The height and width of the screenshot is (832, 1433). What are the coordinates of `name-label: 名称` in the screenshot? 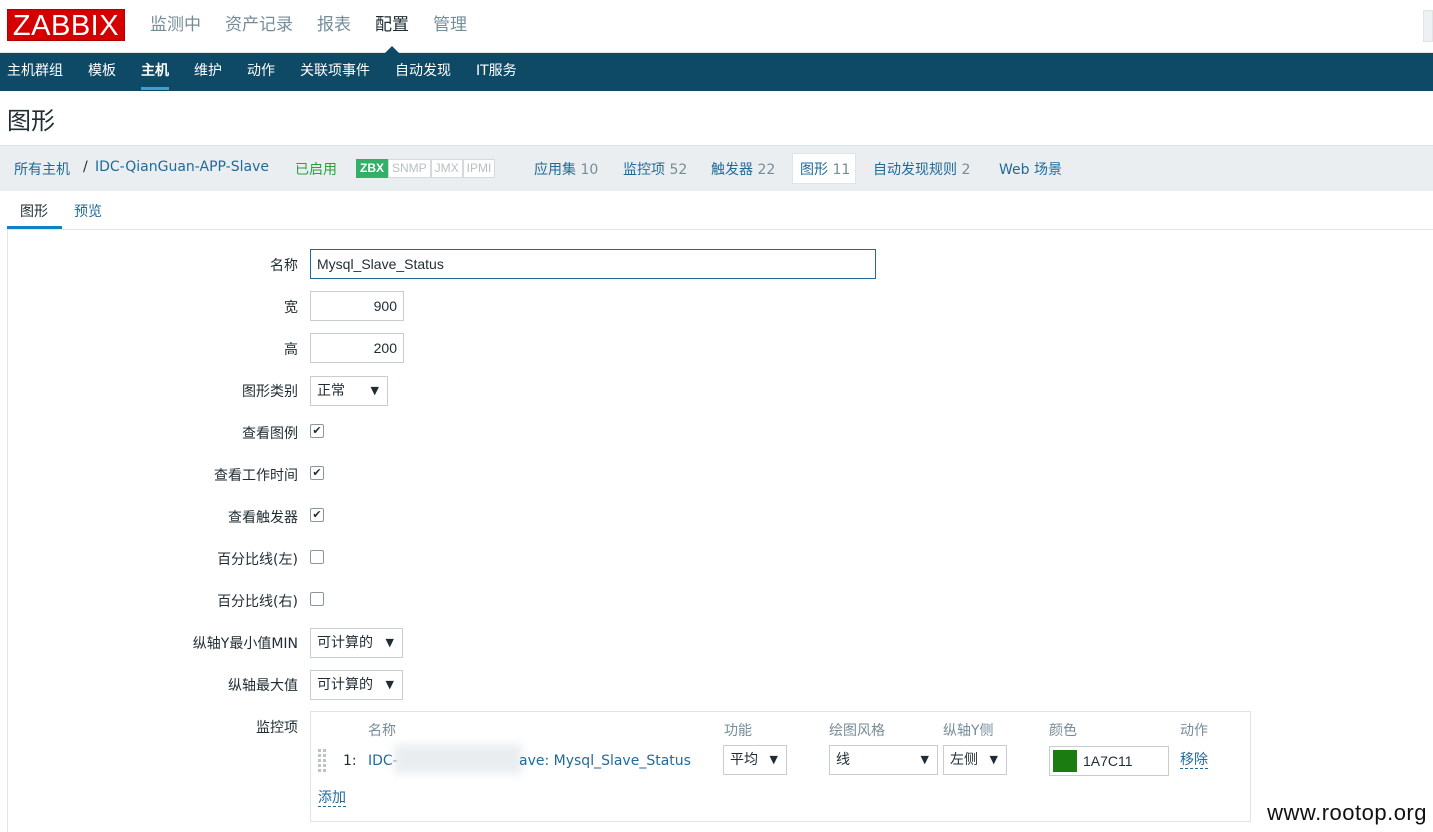 It's located at (284, 266).